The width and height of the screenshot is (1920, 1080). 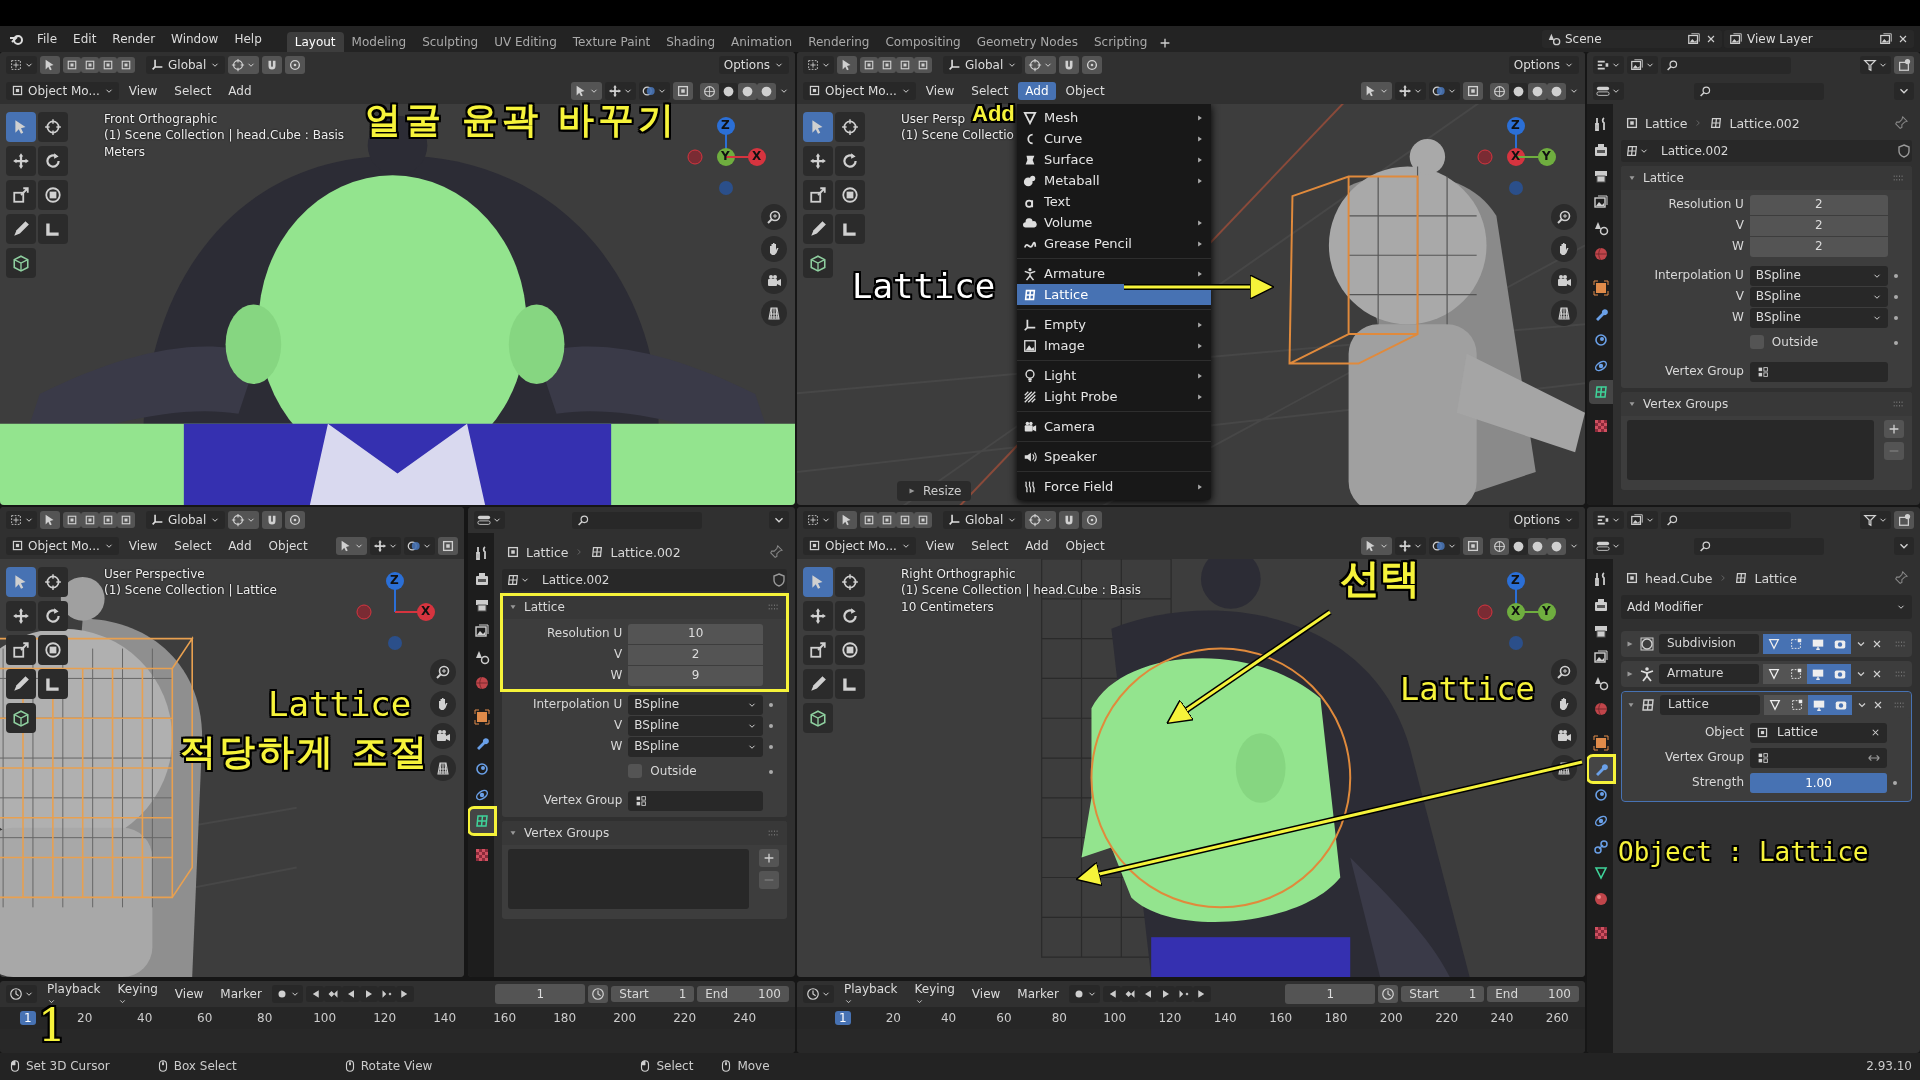 What do you see at coordinates (1766, 607) in the screenshot?
I see `add-modifier-dropdown: Add Modifier` at bounding box center [1766, 607].